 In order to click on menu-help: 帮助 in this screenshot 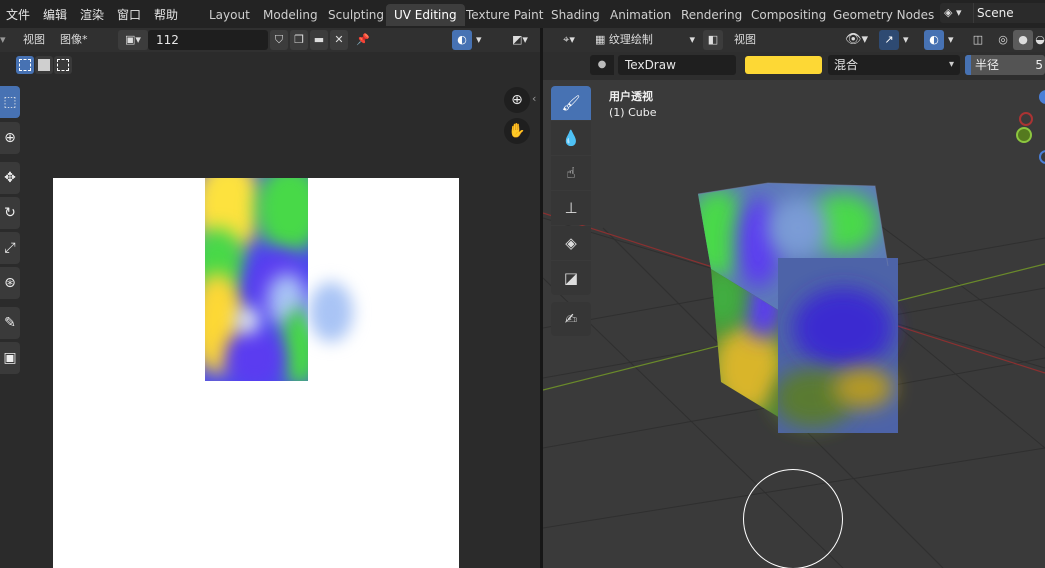, I will do `click(166, 14)`.